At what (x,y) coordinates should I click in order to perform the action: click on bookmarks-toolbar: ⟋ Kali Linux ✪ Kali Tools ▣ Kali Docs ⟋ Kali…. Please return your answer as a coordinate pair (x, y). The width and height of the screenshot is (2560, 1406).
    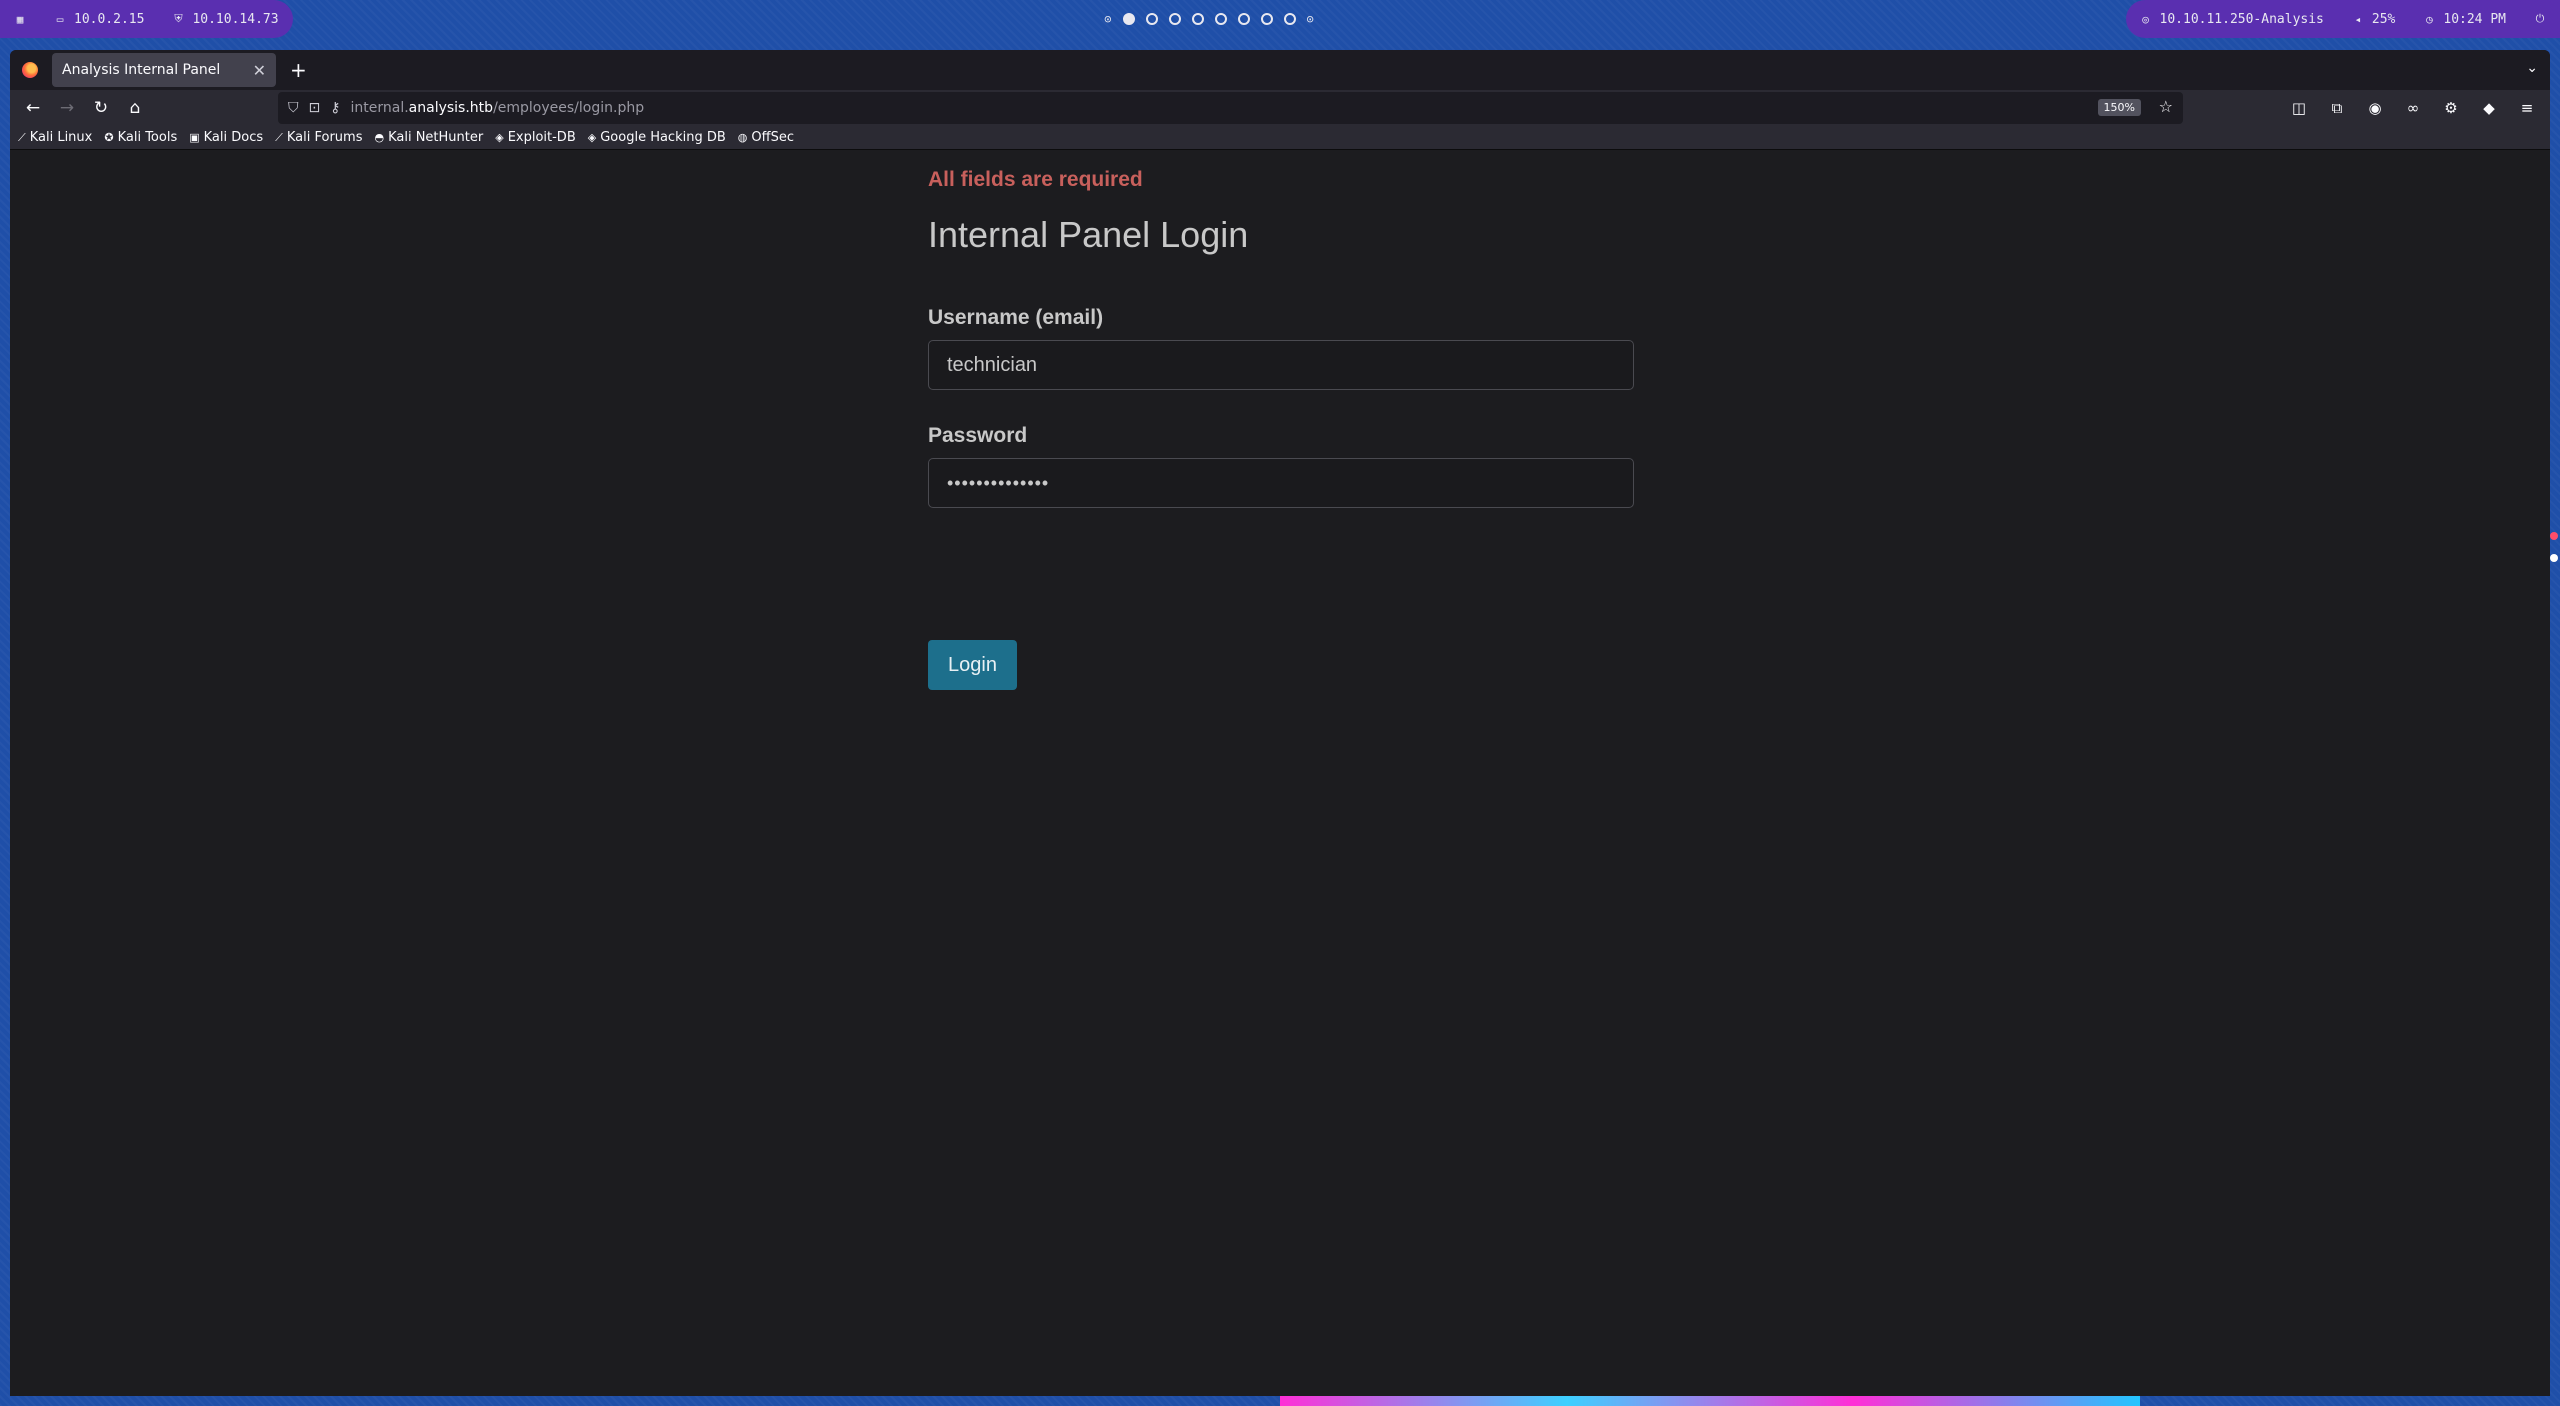
    Looking at the image, I should click on (1280, 138).